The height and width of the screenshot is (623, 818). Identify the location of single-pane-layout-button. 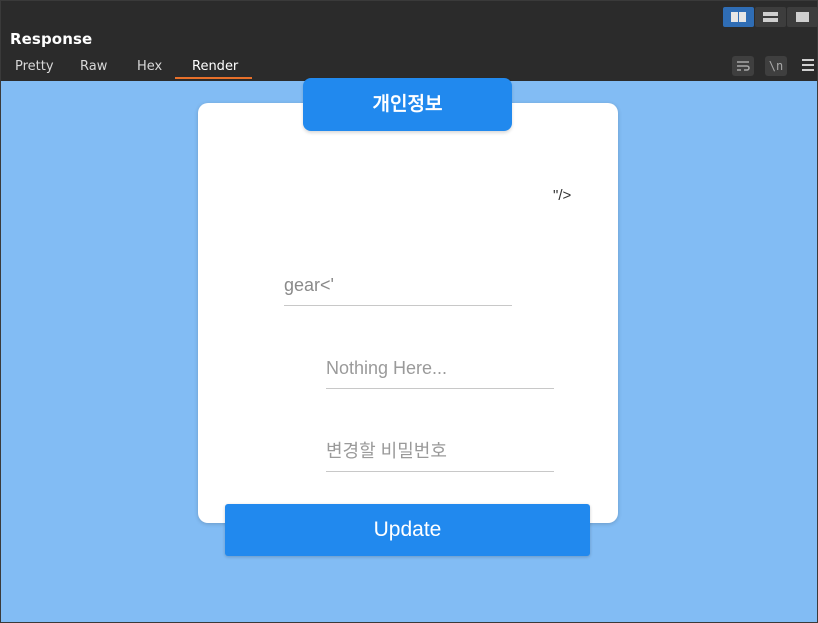
(802, 17).